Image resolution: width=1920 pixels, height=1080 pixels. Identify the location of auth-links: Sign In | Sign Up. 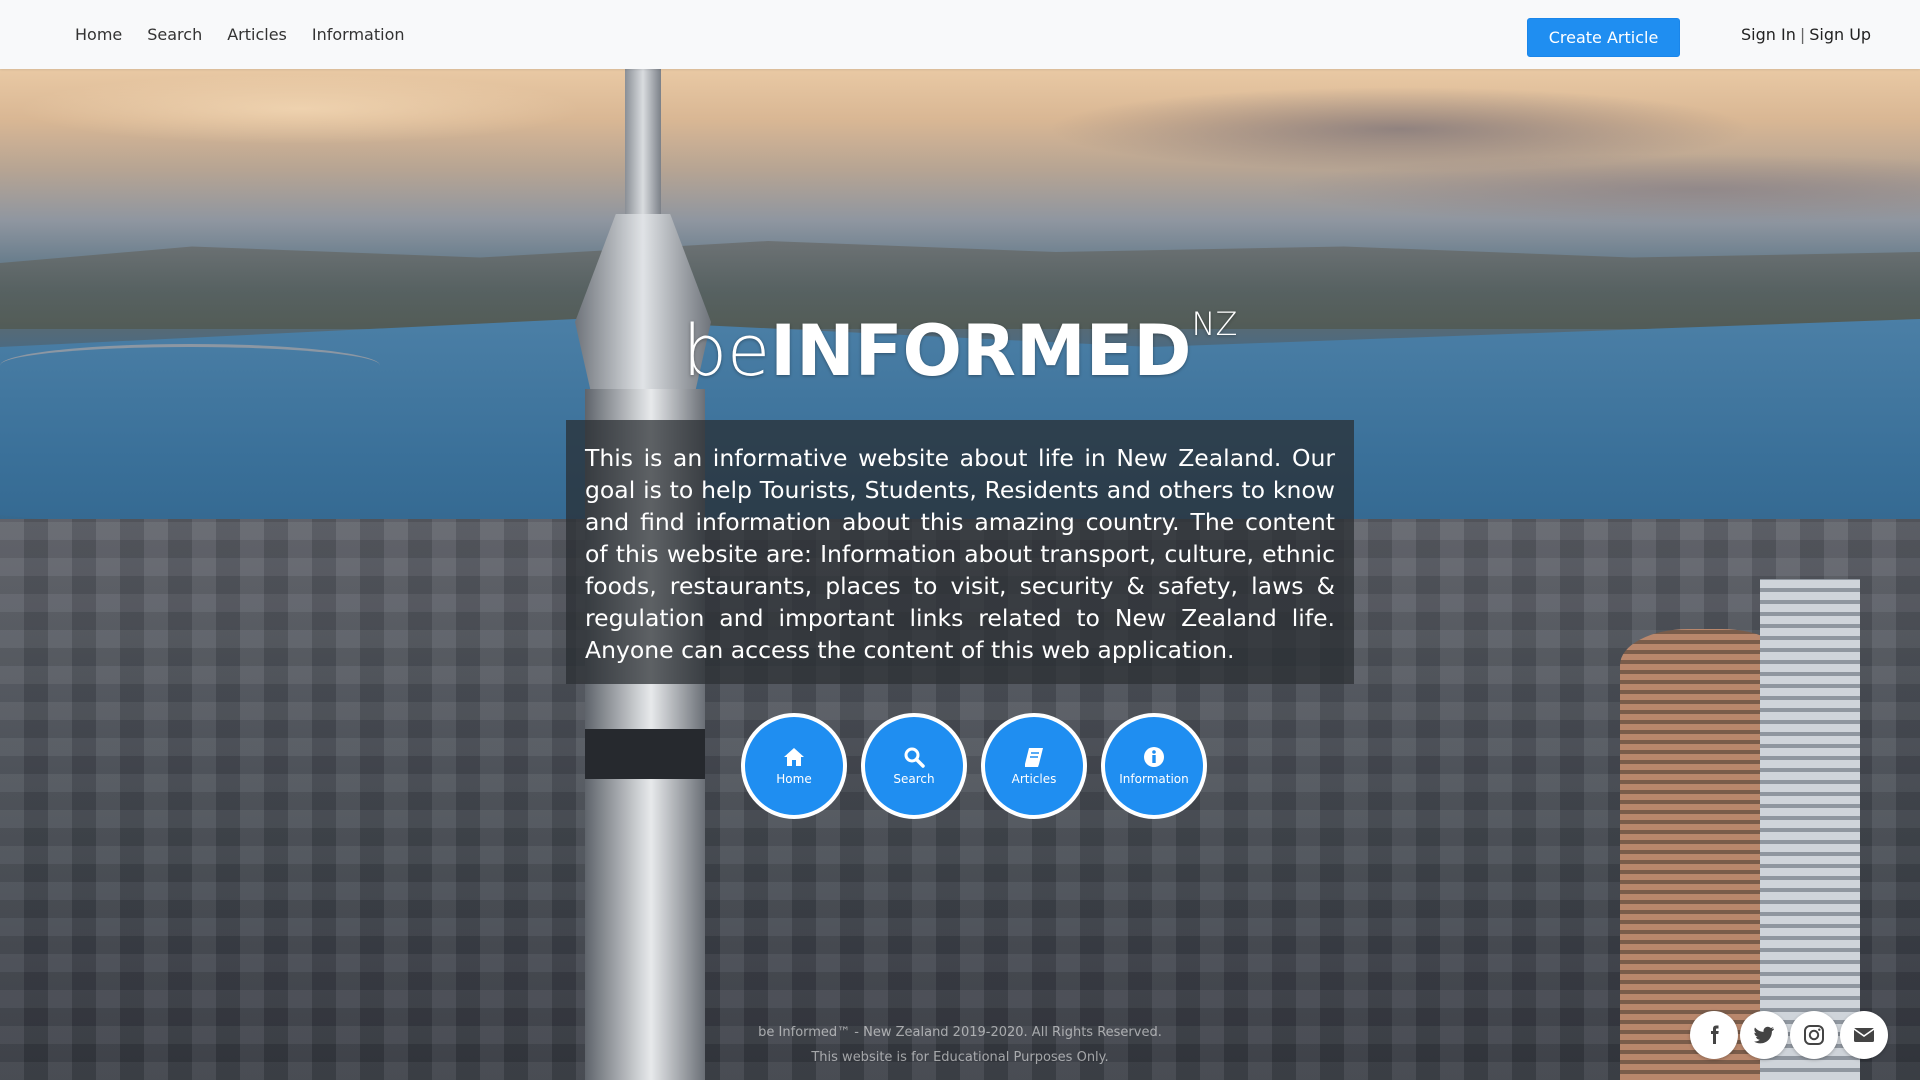
(1806, 34).